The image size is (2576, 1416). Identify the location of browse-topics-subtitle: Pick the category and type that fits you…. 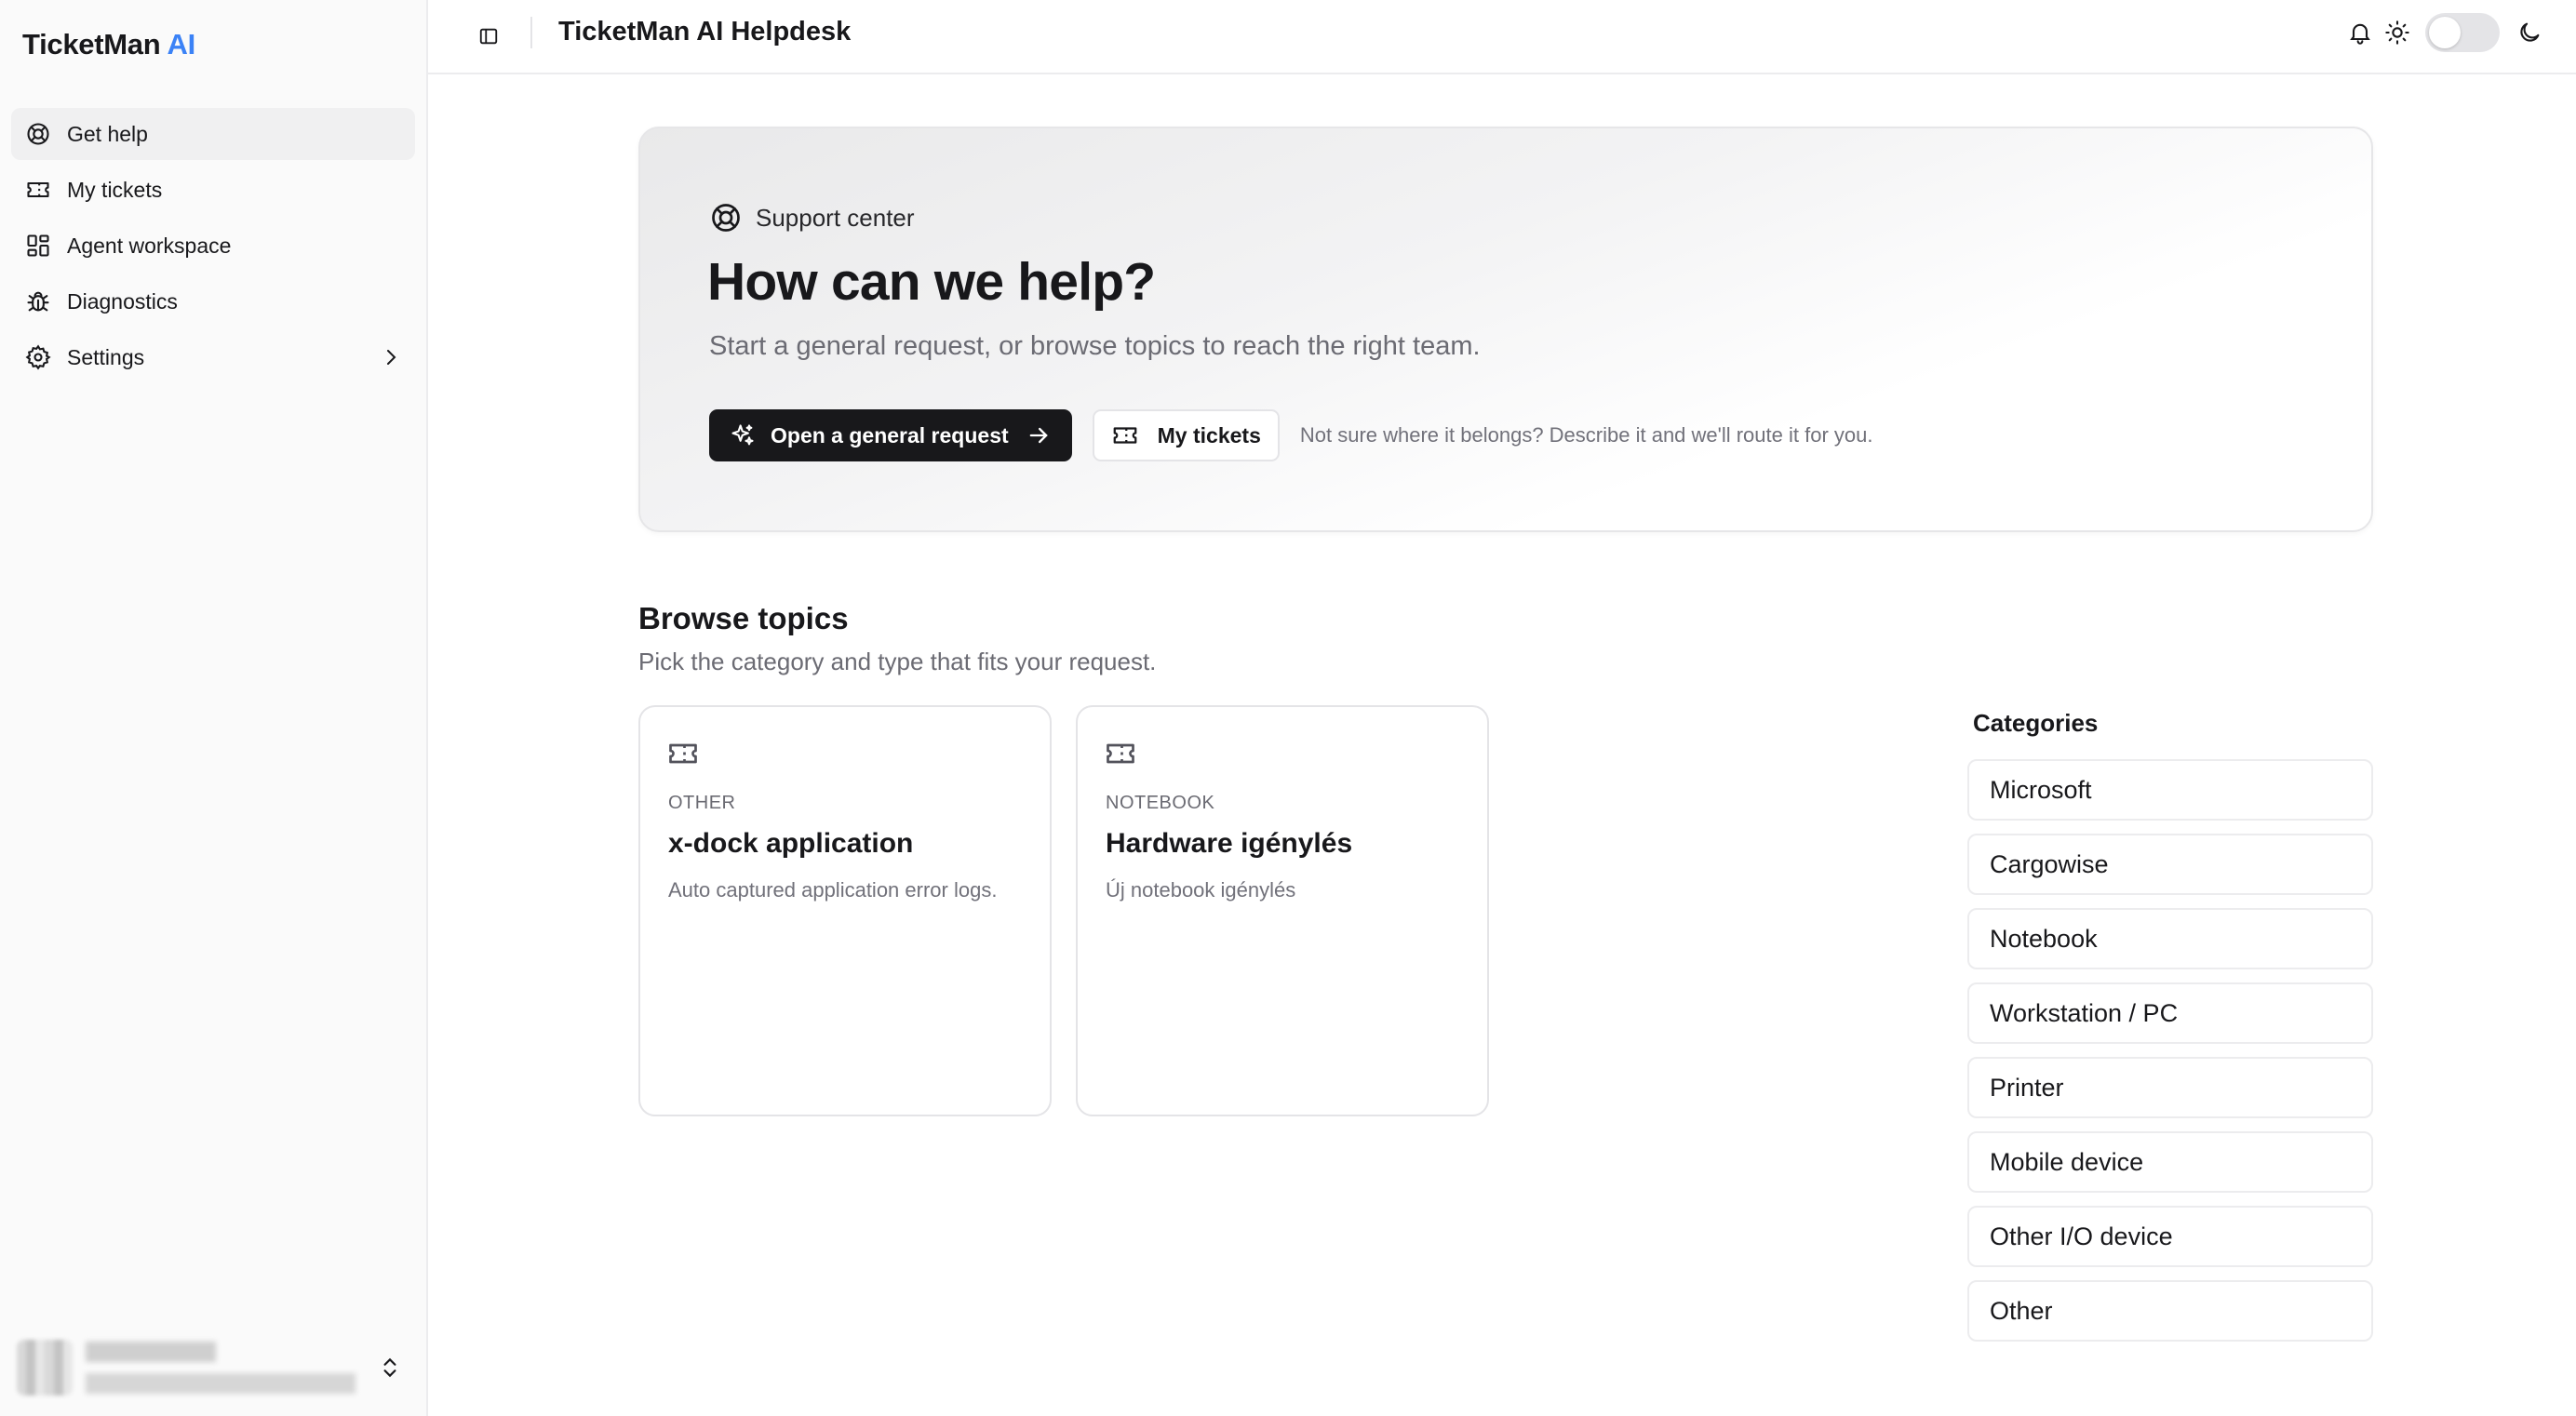
(897, 661).